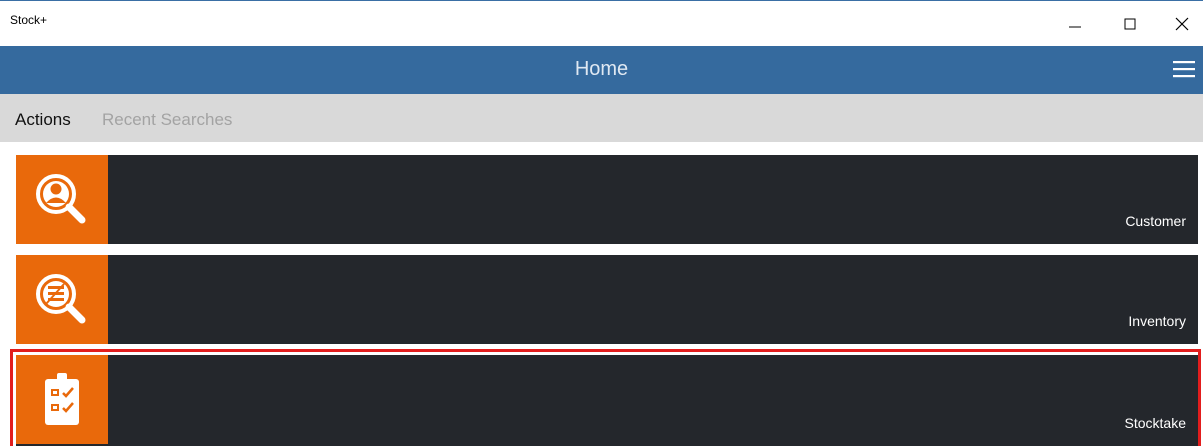 The image size is (1203, 446). Describe the element at coordinates (167, 120) in the screenshot. I see `tab-recent-searches: Recent Searches` at that location.